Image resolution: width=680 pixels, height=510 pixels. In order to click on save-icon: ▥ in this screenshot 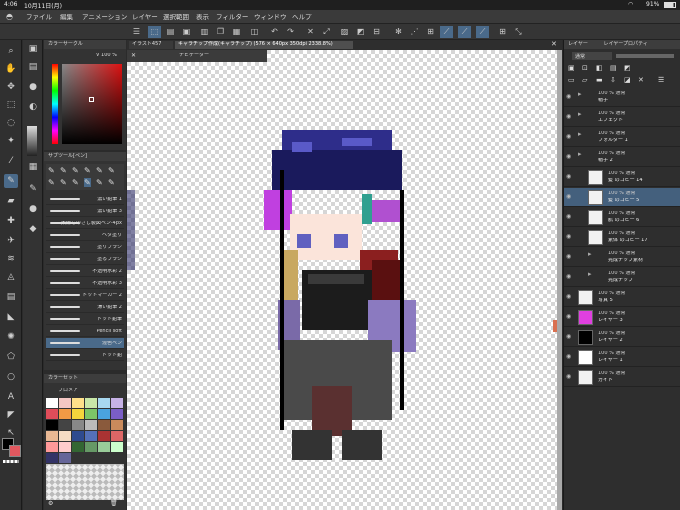, I will do `click(204, 32)`.